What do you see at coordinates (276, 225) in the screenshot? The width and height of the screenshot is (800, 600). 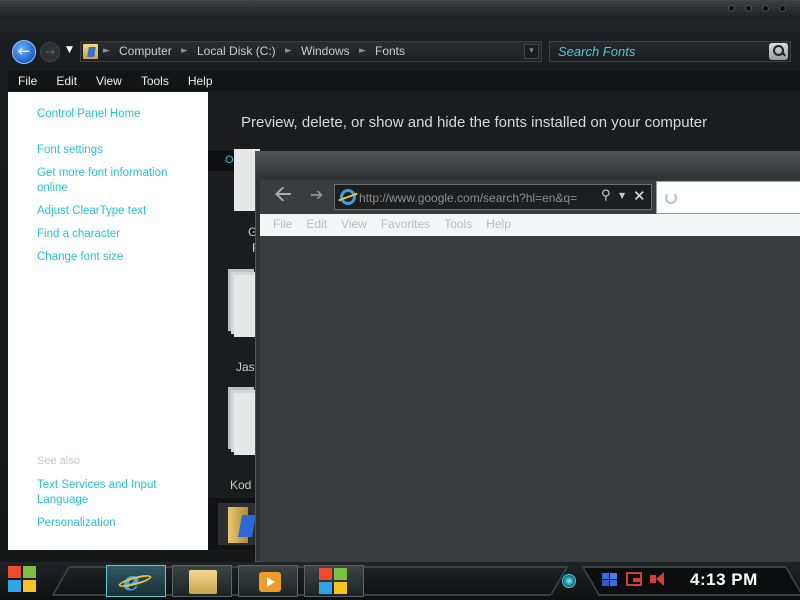 I see `ie-menu-file: File` at bounding box center [276, 225].